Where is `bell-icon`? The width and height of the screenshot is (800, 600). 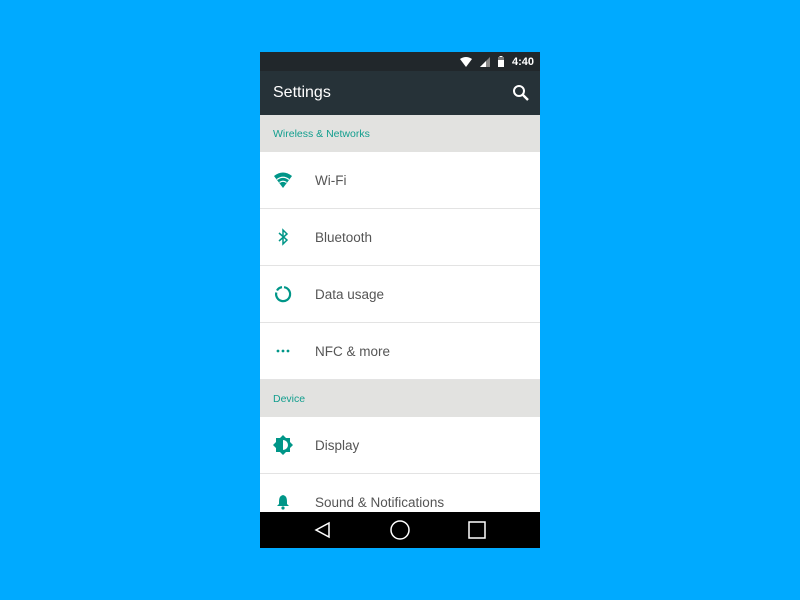
bell-icon is located at coordinates (282, 502).